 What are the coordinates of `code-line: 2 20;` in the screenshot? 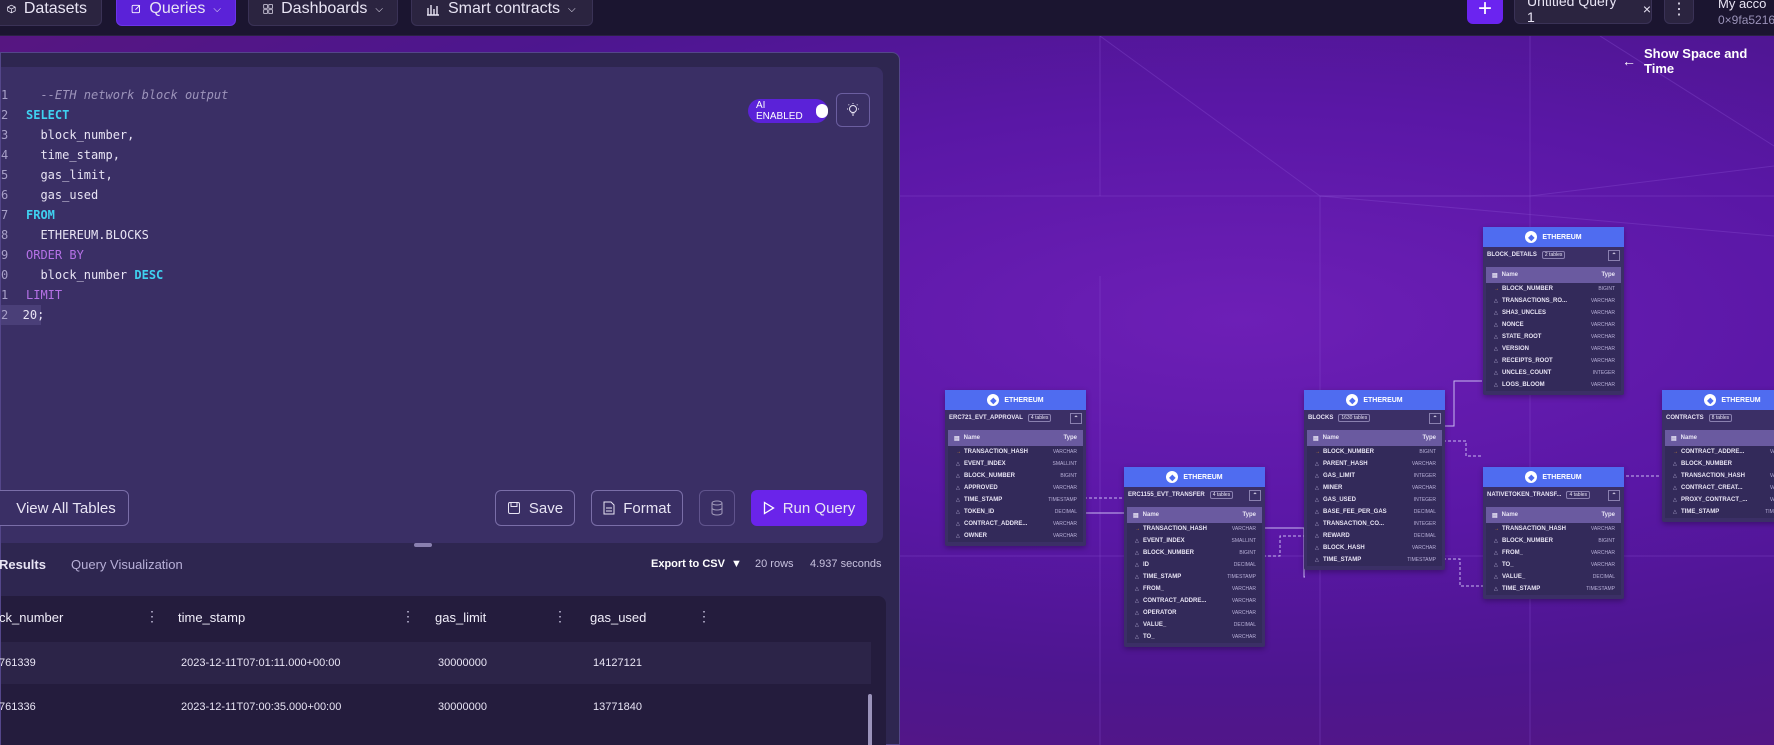 It's located at (22, 315).